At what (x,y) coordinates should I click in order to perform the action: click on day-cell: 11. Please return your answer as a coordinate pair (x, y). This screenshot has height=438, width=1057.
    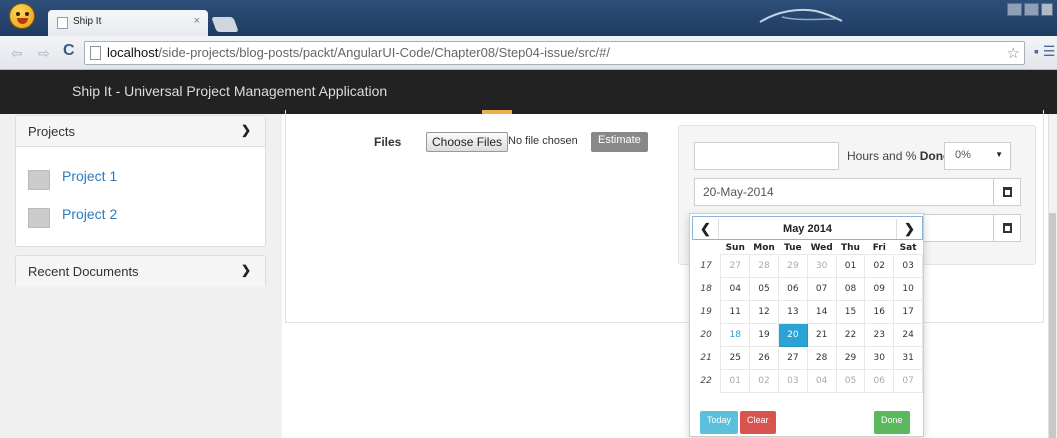
    Looking at the image, I should click on (735, 311).